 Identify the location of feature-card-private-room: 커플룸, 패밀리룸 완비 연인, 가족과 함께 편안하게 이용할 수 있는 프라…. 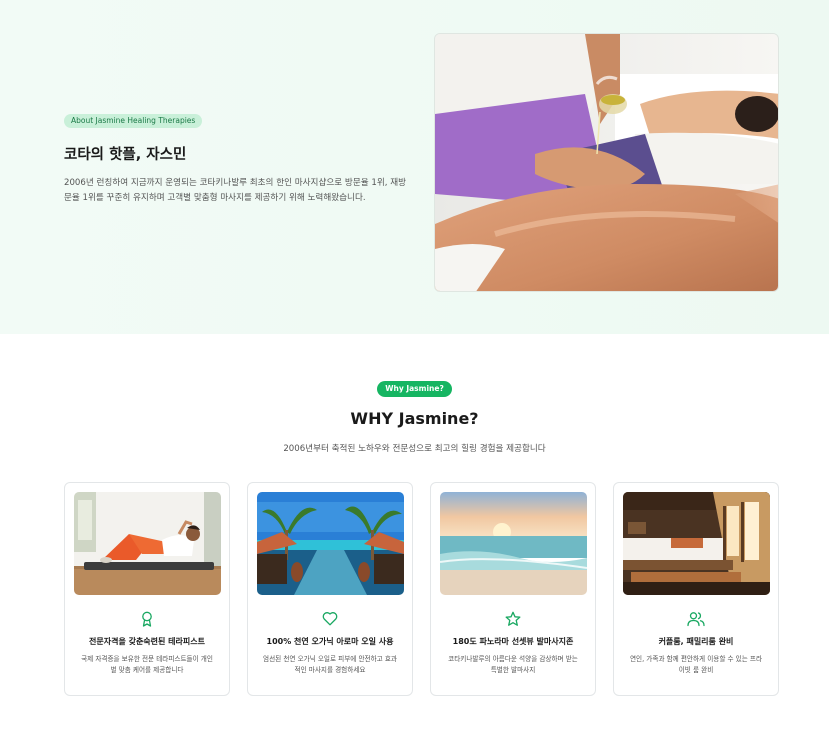
(696, 589).